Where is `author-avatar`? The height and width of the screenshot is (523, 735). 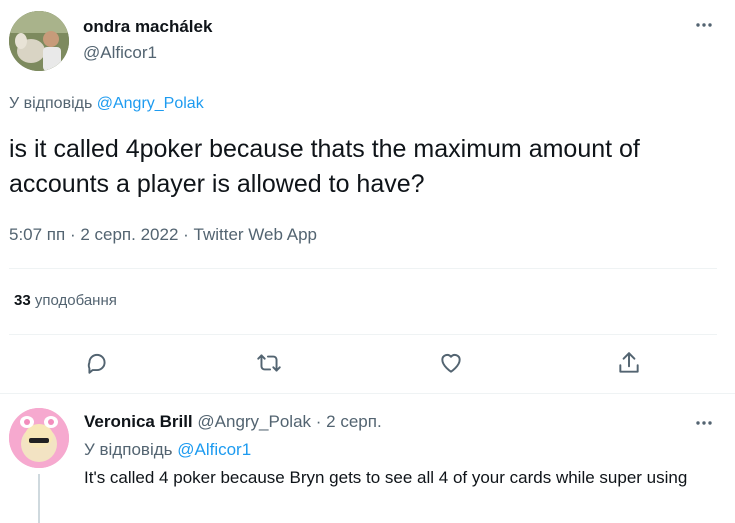
author-avatar is located at coordinates (39, 41).